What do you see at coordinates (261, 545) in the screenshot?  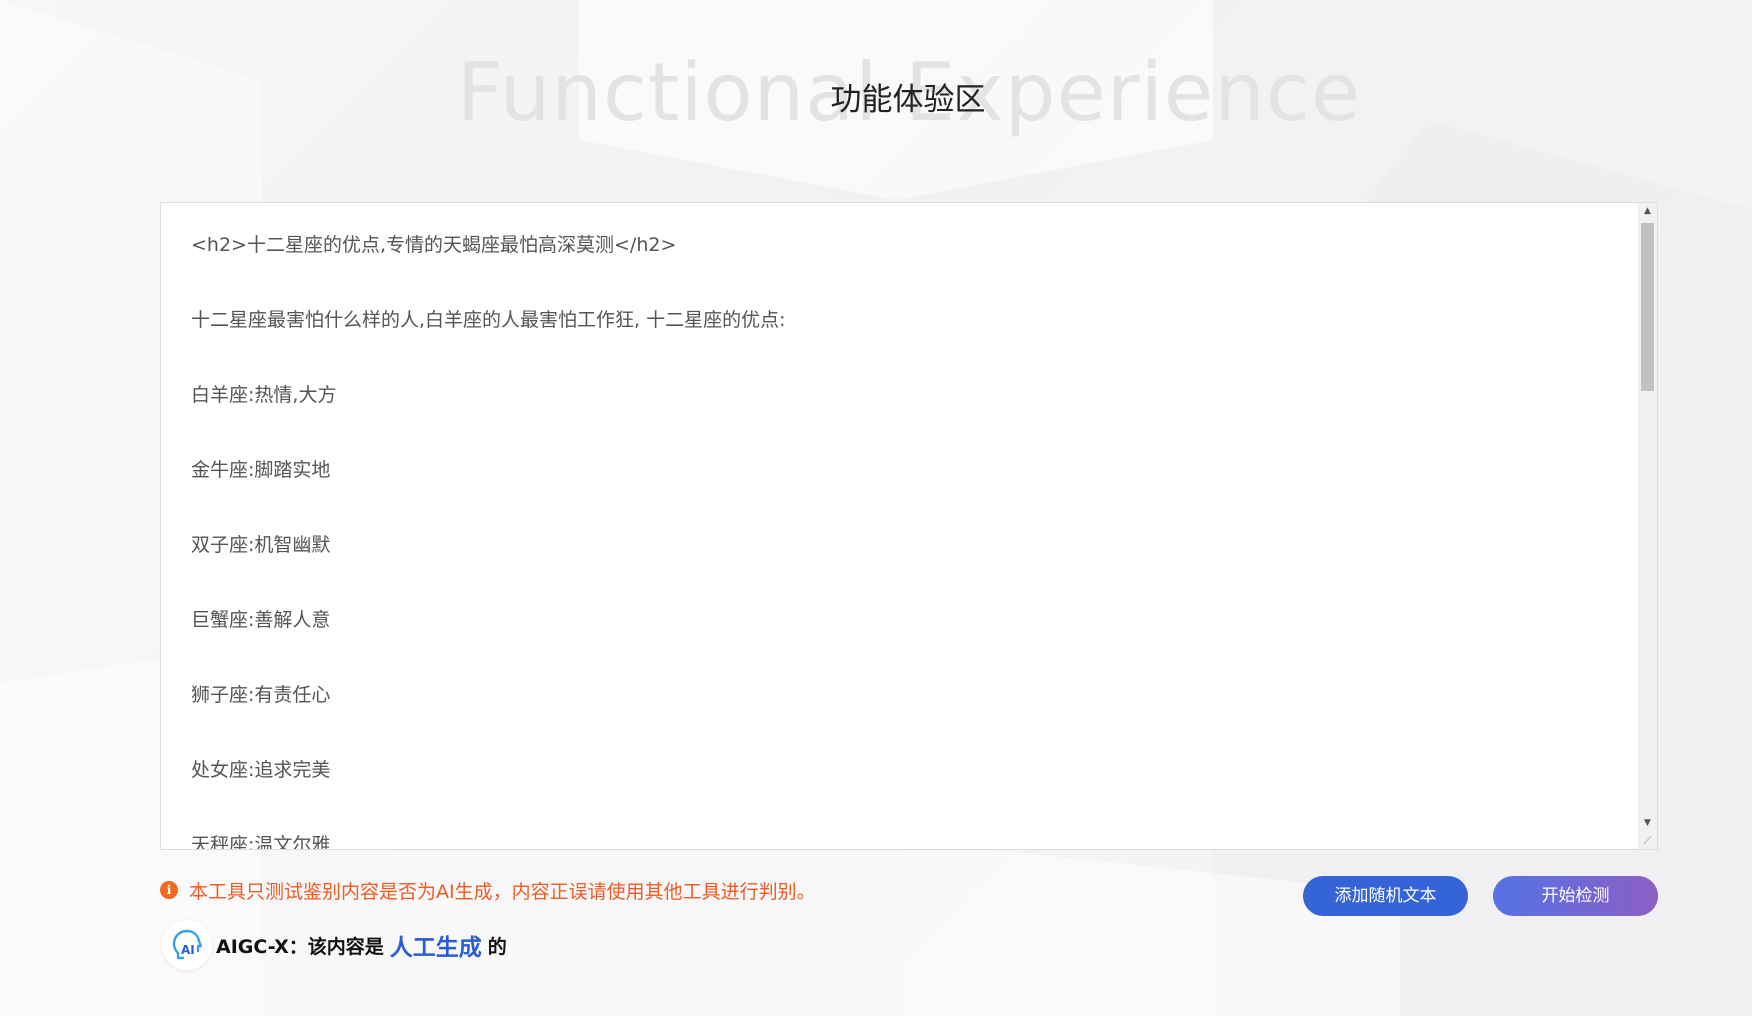 I see `text-line: 双子座:机智幽默` at bounding box center [261, 545].